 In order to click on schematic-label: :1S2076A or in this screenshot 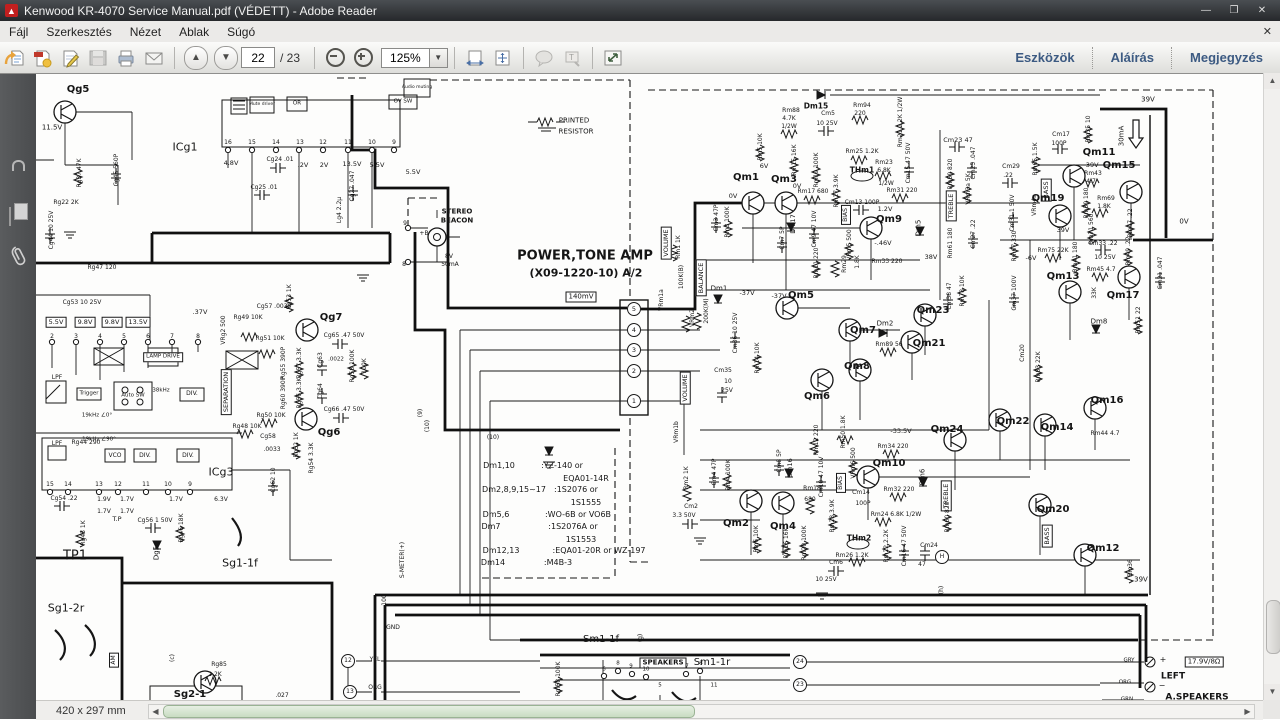, I will do `click(573, 526)`.